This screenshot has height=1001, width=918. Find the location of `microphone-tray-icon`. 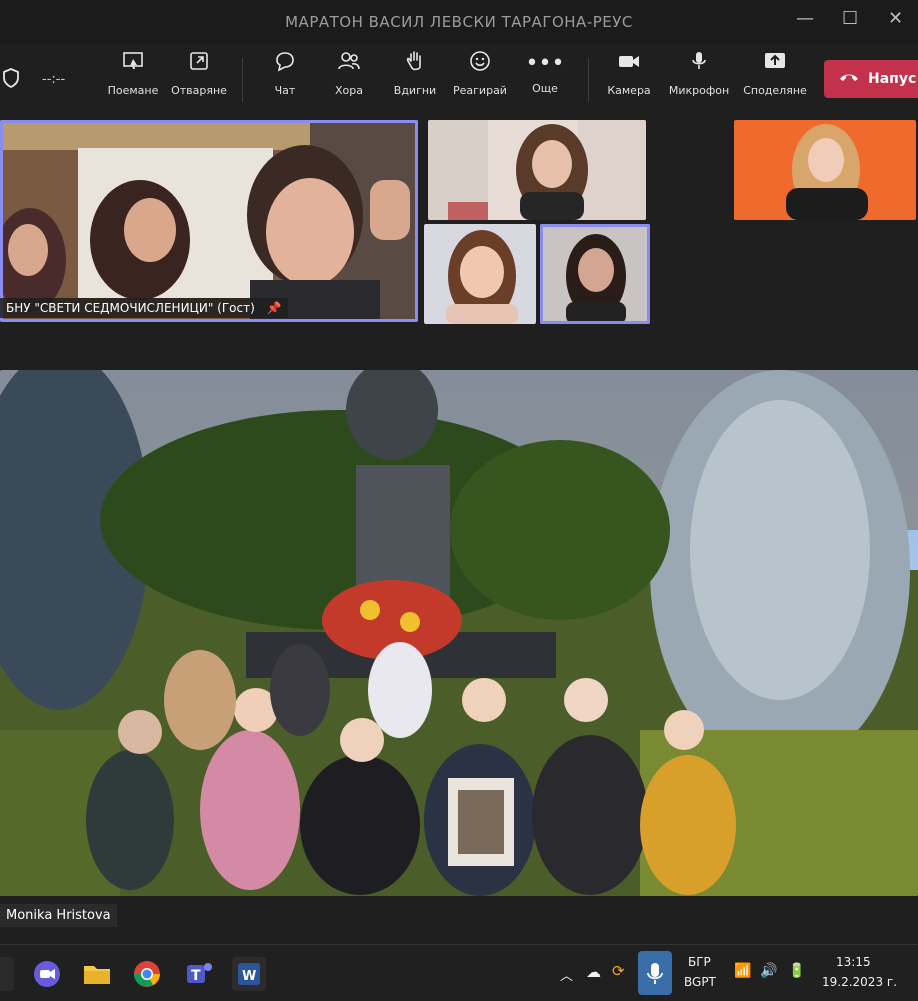

microphone-tray-icon is located at coordinates (655, 973).